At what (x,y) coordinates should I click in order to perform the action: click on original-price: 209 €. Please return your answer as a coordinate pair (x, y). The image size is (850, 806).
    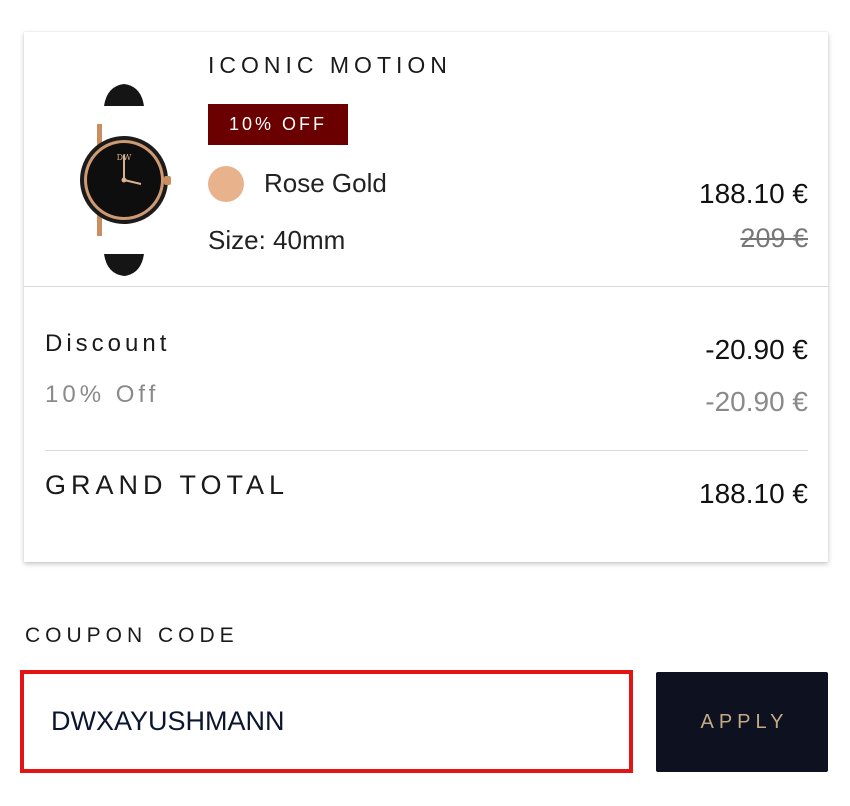
    Looking at the image, I should click on (774, 238).